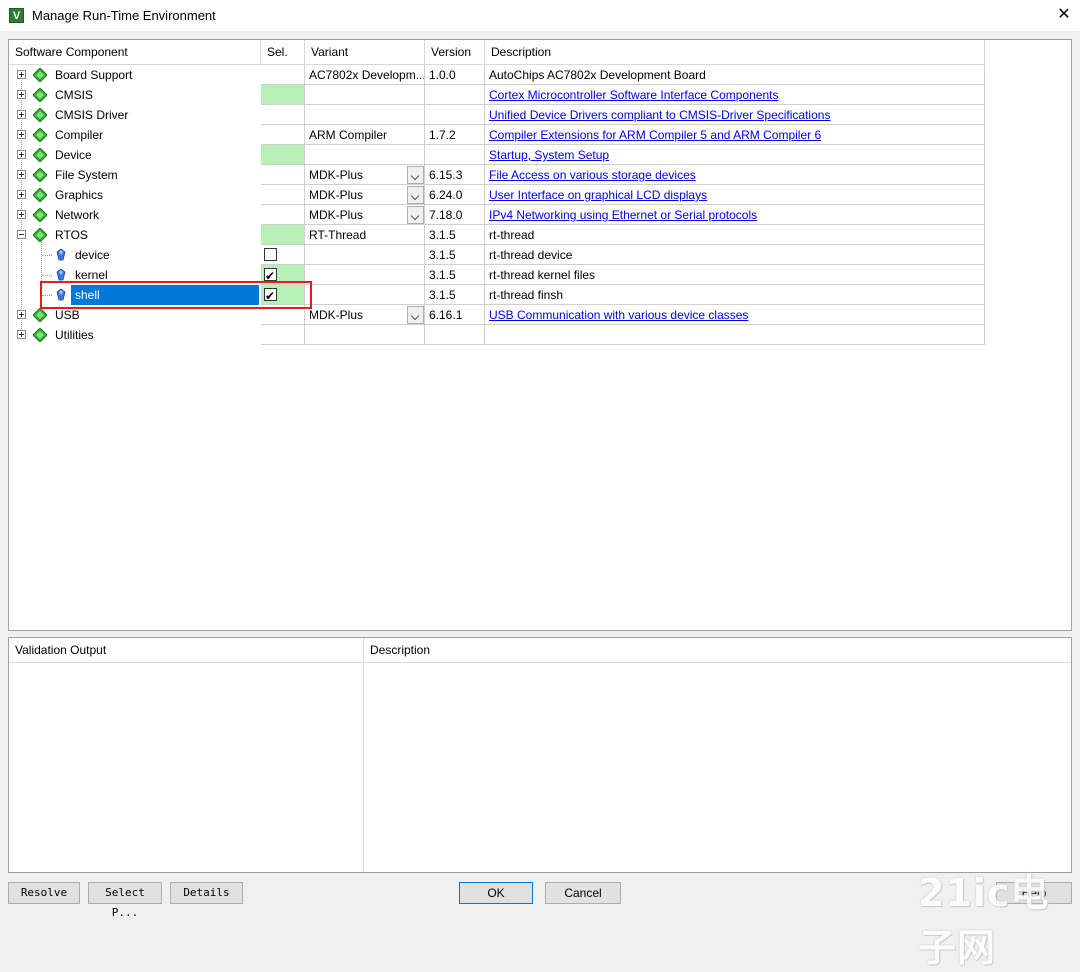 The width and height of the screenshot is (1080, 972). Describe the element at coordinates (135, 52) in the screenshot. I see `column-header-component: Software Component` at that location.